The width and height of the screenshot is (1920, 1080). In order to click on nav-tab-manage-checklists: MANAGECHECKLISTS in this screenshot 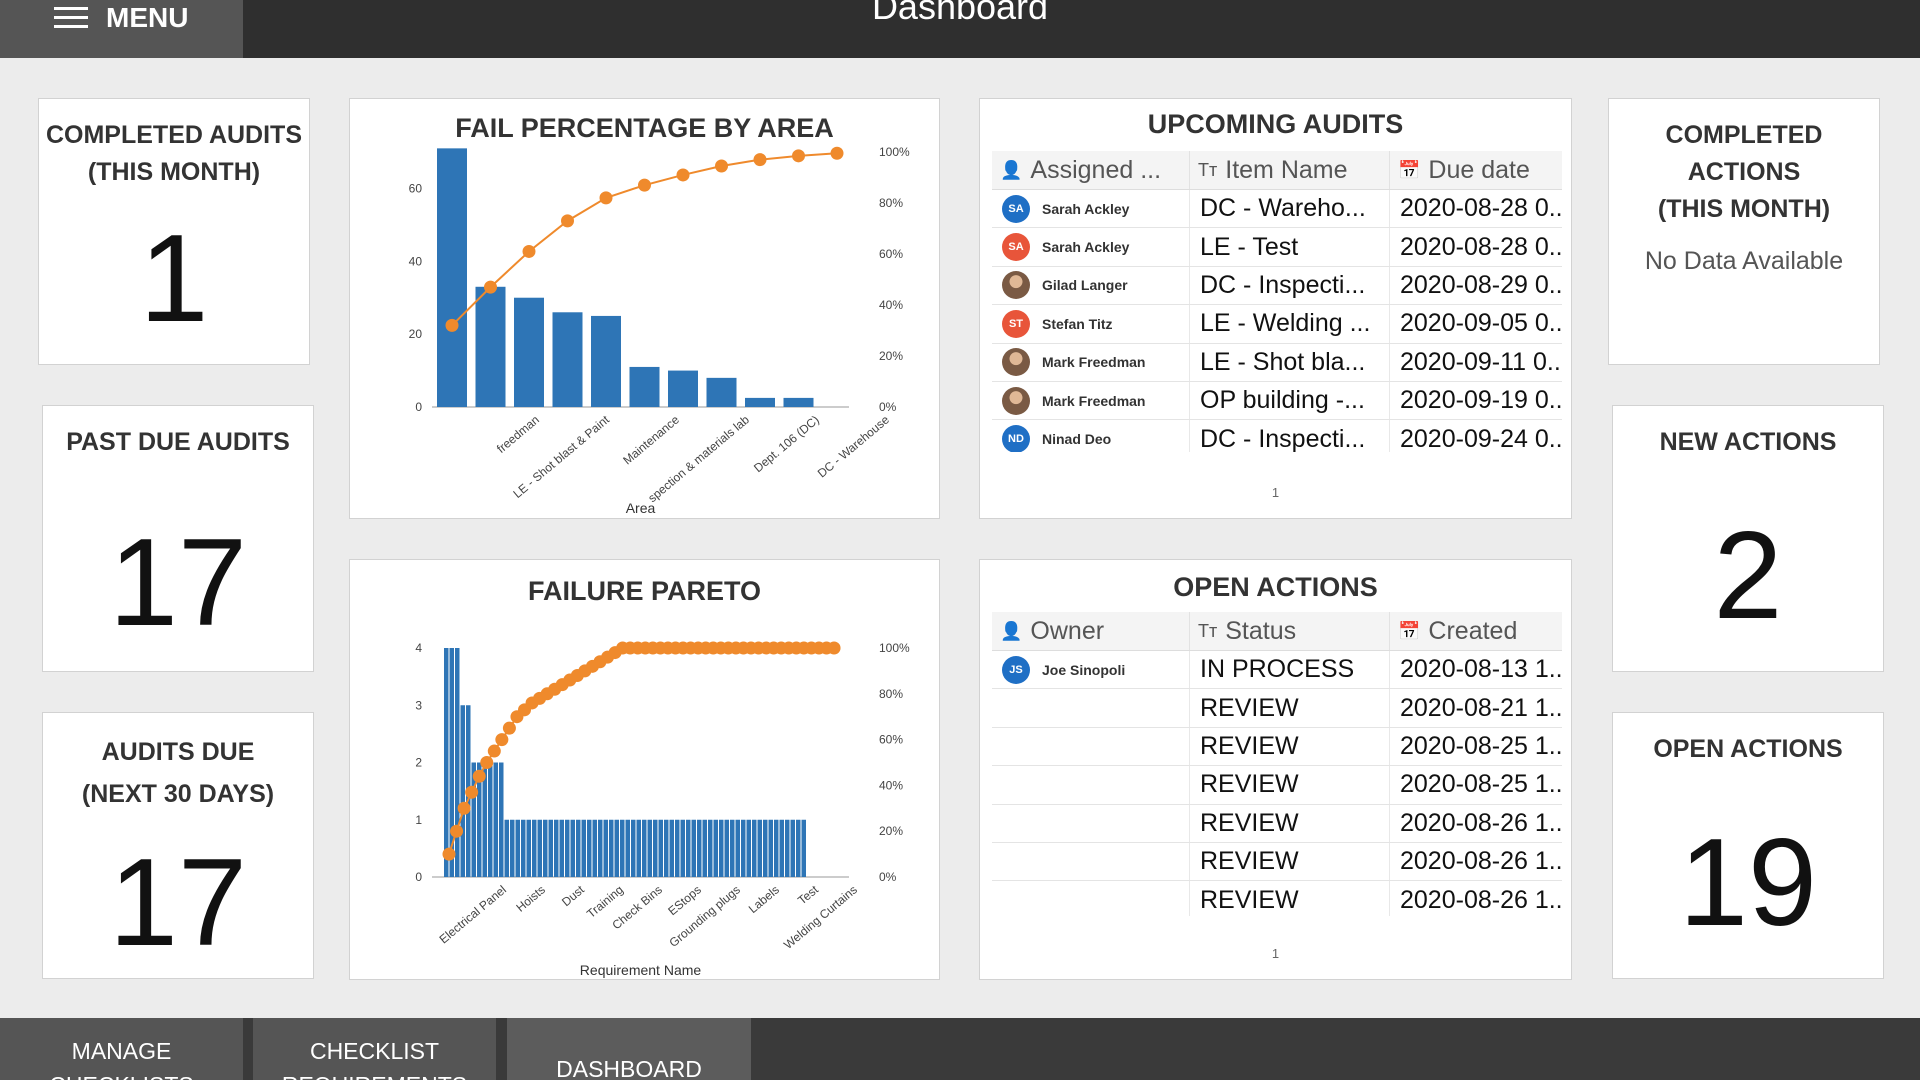, I will do `click(121, 1049)`.